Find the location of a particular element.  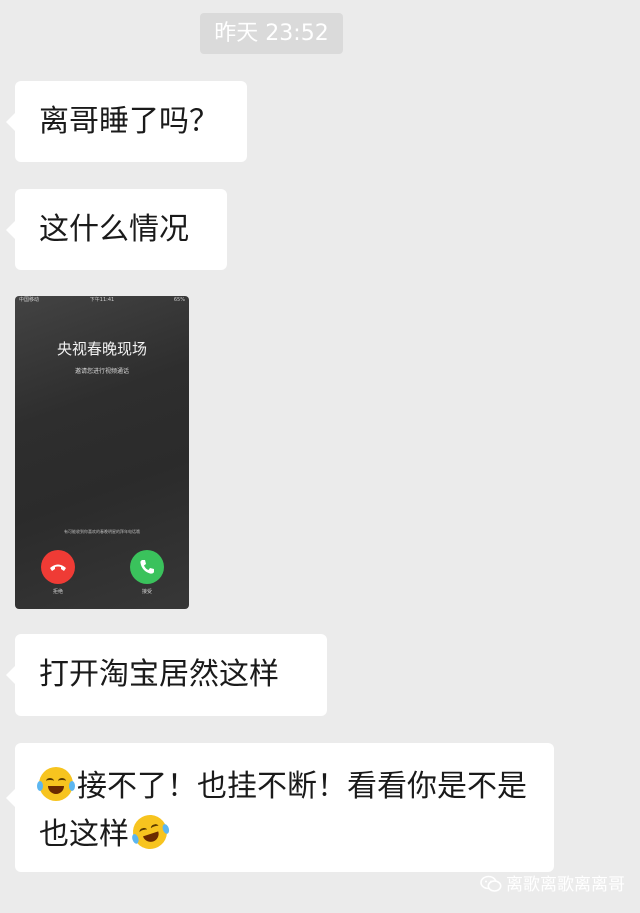

watermark-text: 离歌离歌离离哥 is located at coordinates (565, 885).